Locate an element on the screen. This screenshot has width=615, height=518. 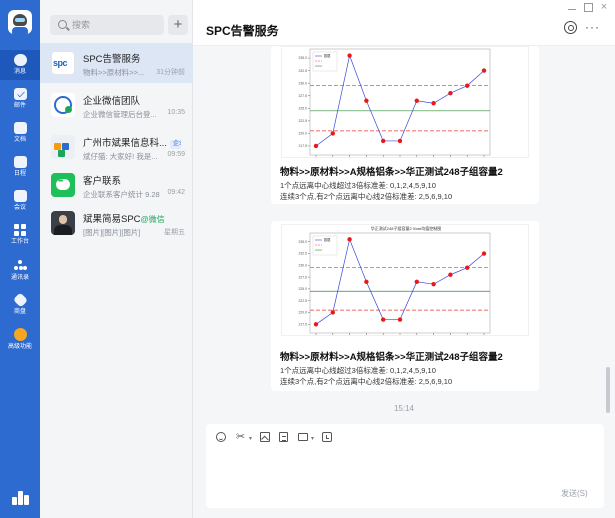
maximize-button is located at coordinates (588, 7).